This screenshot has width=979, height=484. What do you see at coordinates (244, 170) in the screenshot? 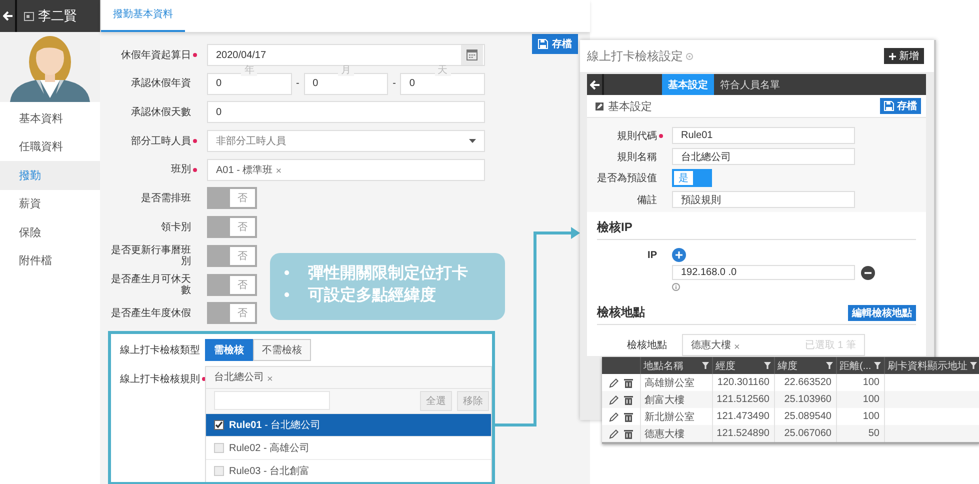
I see `tag-label: A01 - 標準班` at bounding box center [244, 170].